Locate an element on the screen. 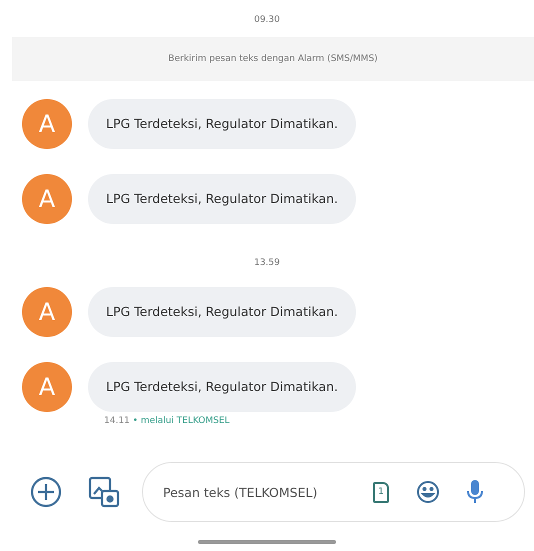 The height and width of the screenshot is (551, 534). microphone-icon is located at coordinates (475, 492).